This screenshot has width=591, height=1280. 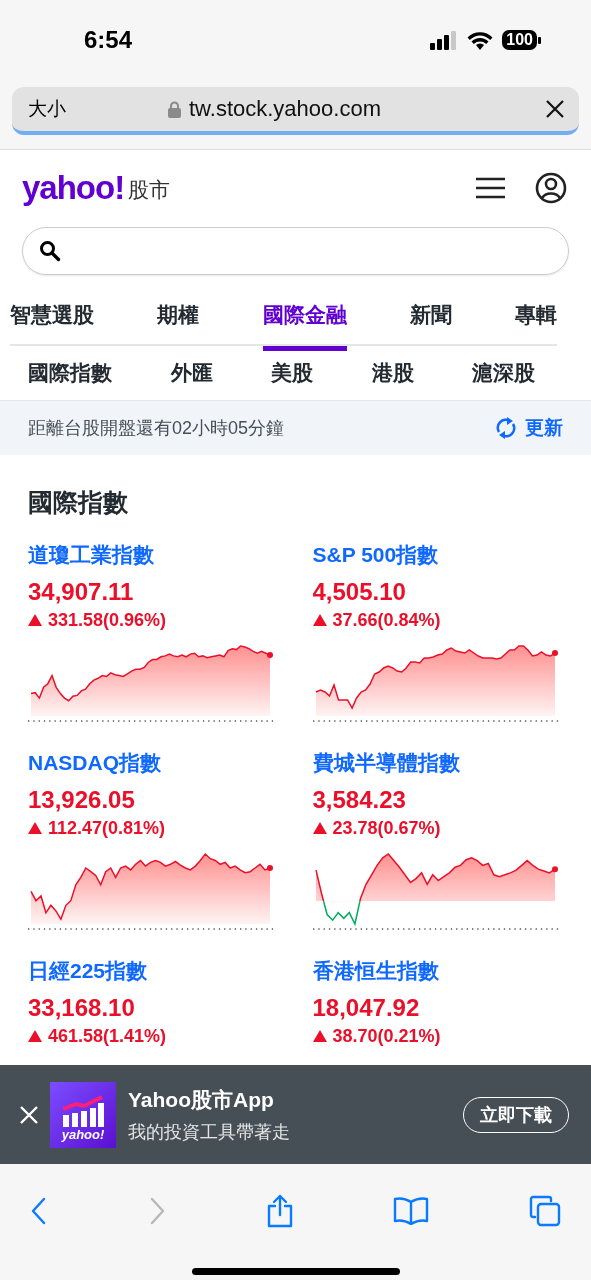 I want to click on index-change: 112.47(0.81%), so click(x=107, y=828).